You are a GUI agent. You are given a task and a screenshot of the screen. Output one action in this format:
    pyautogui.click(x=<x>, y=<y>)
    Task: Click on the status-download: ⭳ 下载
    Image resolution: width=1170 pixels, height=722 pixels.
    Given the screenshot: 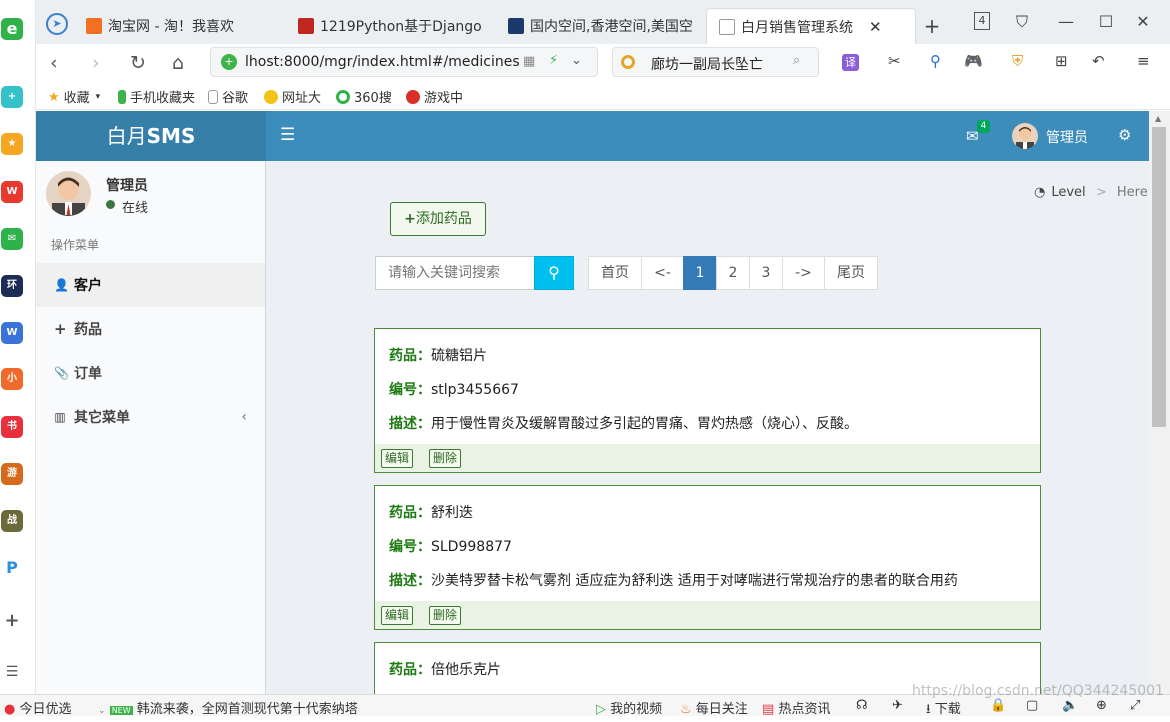 What is the action you would take?
    pyautogui.click(x=943, y=710)
    